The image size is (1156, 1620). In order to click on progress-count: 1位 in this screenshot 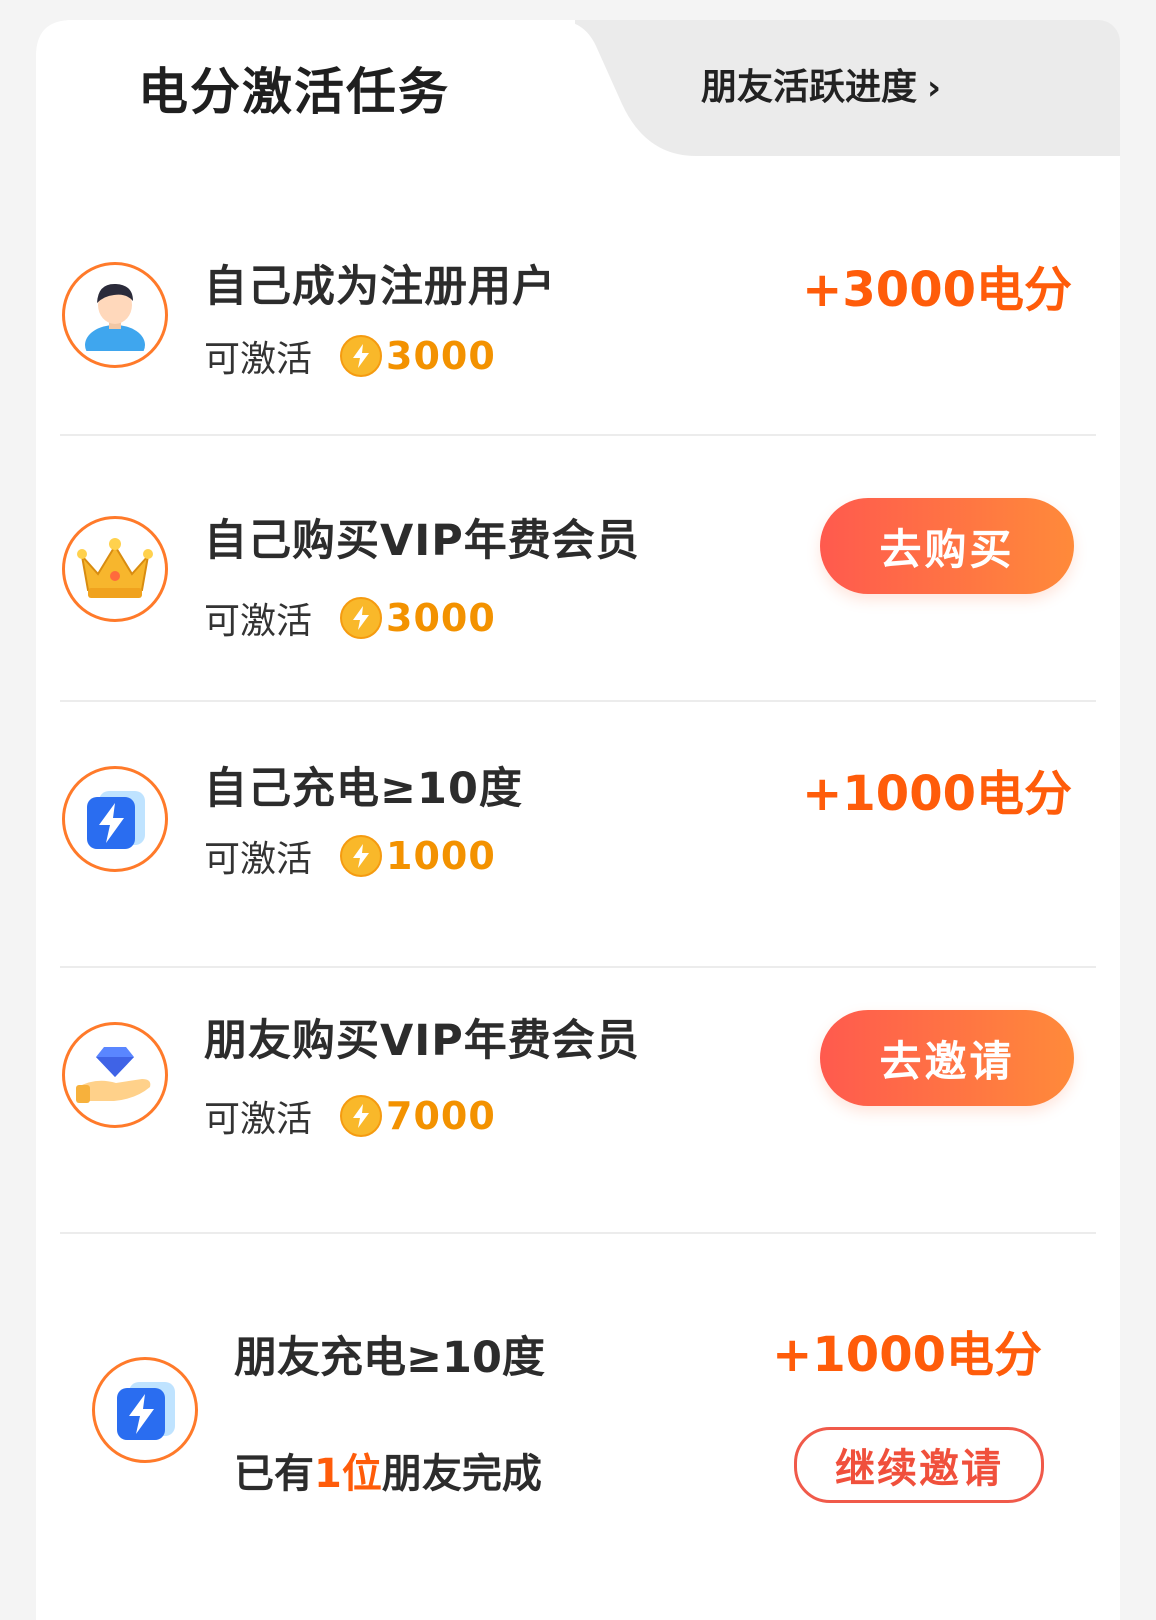, I will do `click(348, 1474)`.